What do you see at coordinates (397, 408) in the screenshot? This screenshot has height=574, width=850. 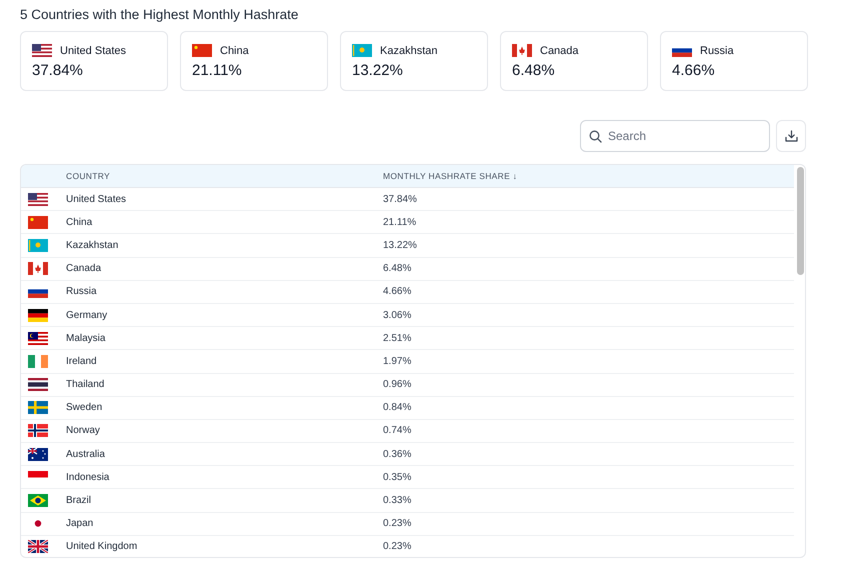 I see `share-cell: 0.84%` at bounding box center [397, 408].